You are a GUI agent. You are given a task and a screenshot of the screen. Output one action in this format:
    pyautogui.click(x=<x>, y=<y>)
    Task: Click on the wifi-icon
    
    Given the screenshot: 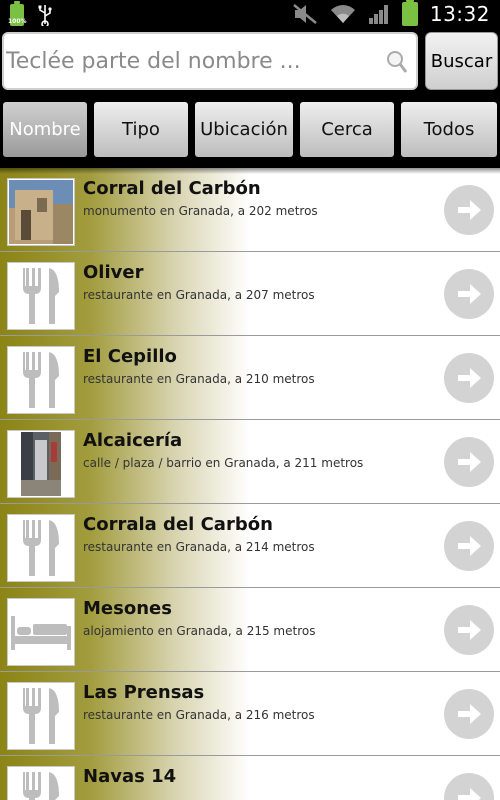 What is the action you would take?
    pyautogui.click(x=343, y=14)
    